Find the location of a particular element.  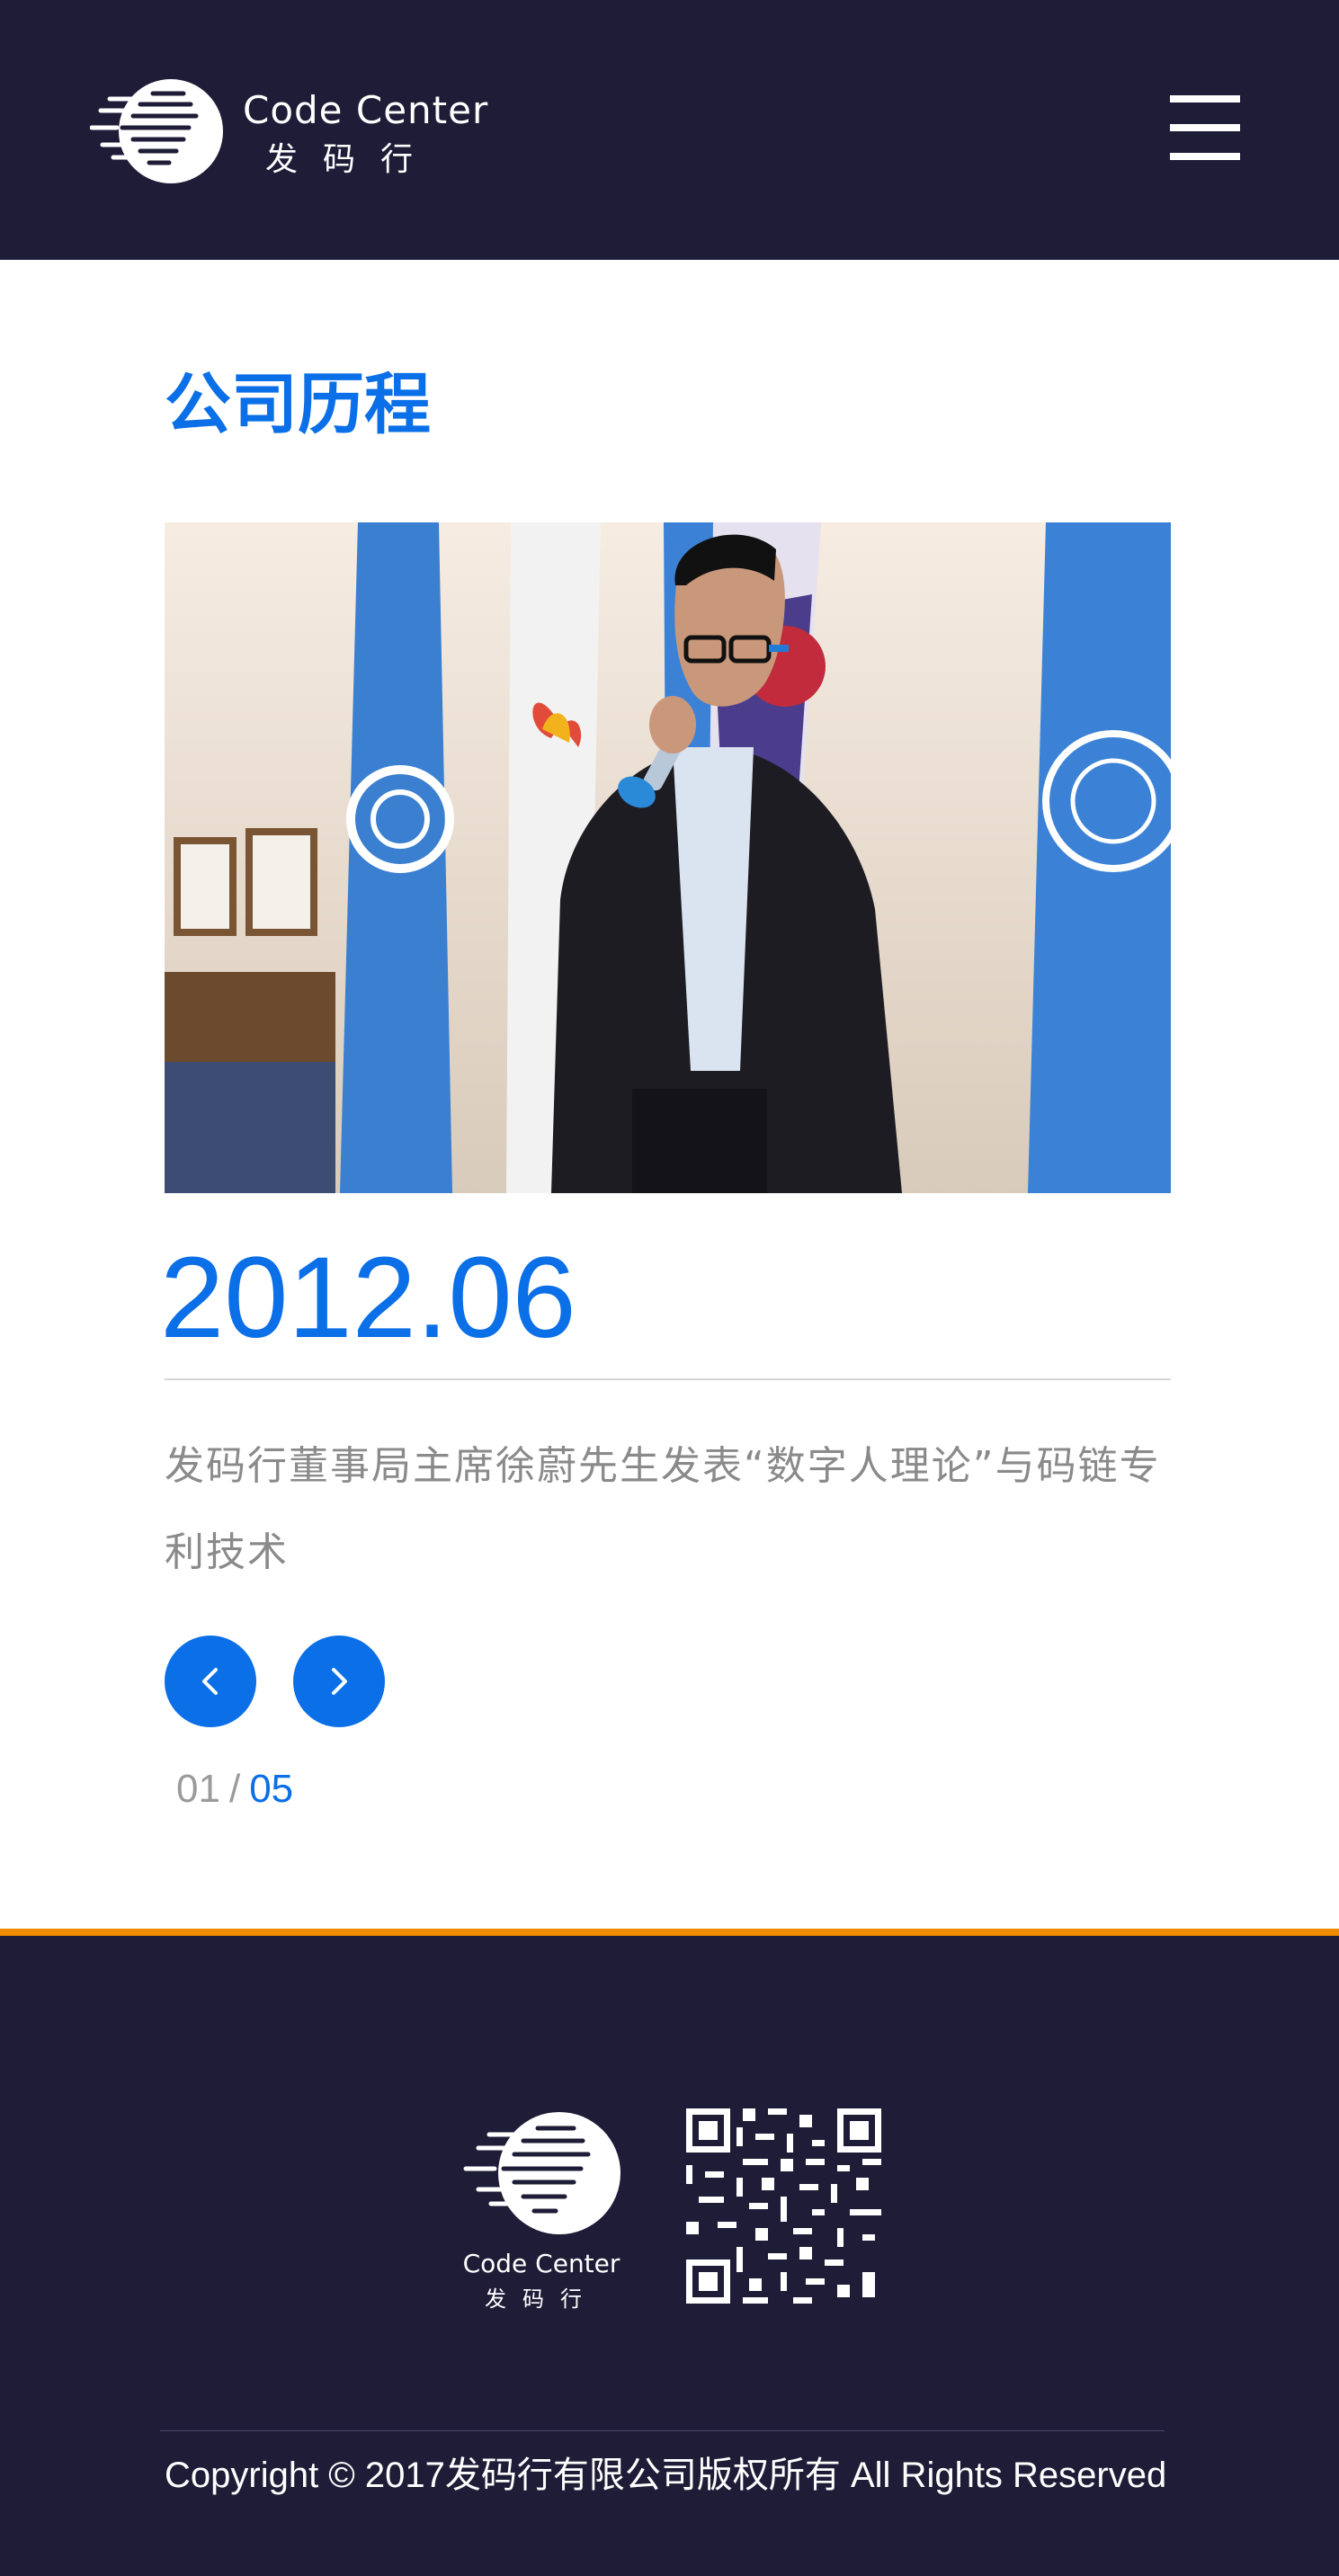

footer-logo-mark-icon is located at coordinates (542, 2173).